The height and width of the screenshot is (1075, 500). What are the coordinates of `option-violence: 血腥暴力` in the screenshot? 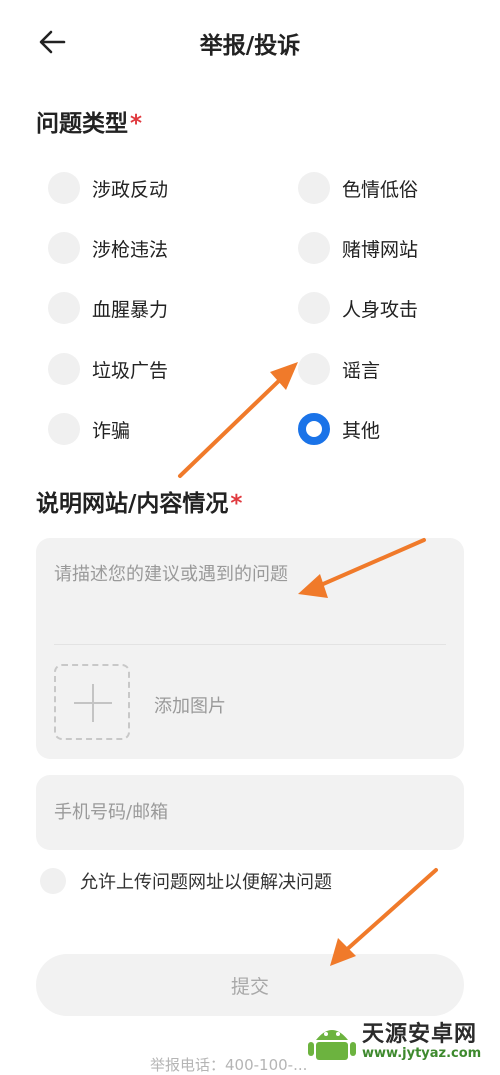 It's located at (108, 308).